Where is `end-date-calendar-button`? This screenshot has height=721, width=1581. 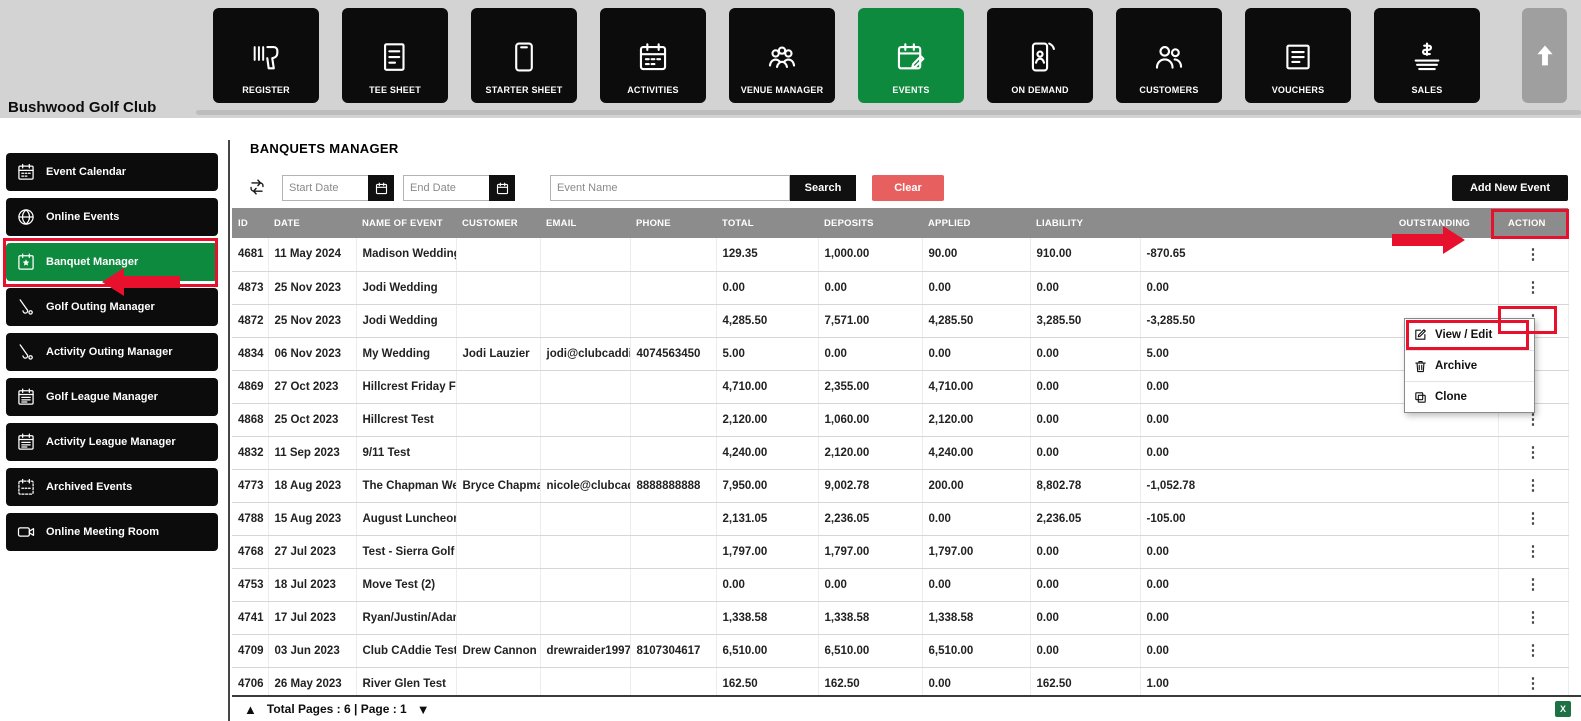 end-date-calendar-button is located at coordinates (502, 188).